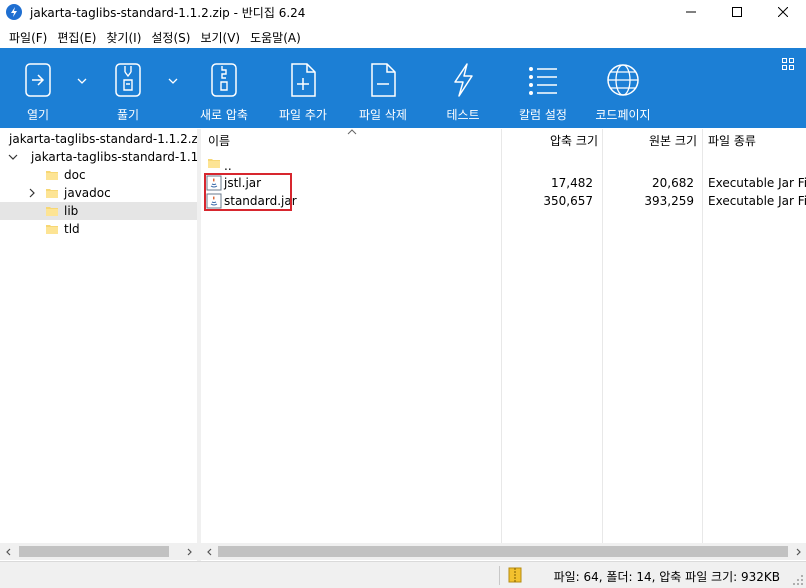 This screenshot has height=588, width=806. I want to click on minimize-button, so click(691, 12).